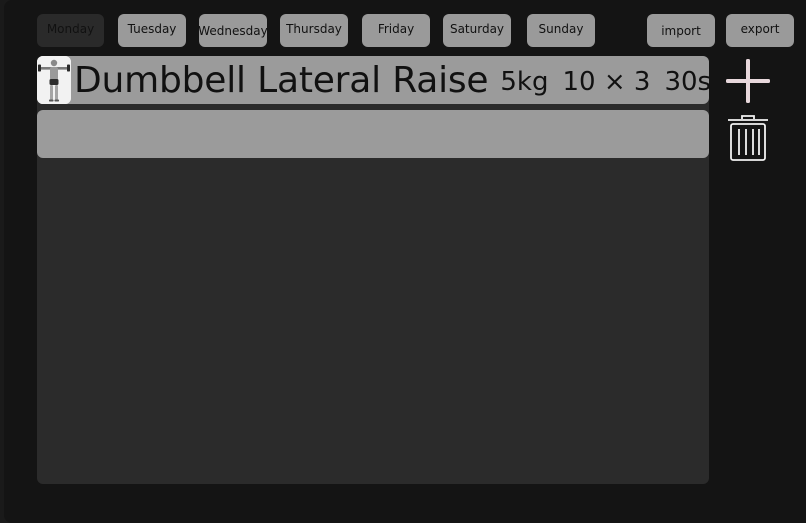 This screenshot has height=523, width=806. I want to click on export-button: export, so click(760, 30).